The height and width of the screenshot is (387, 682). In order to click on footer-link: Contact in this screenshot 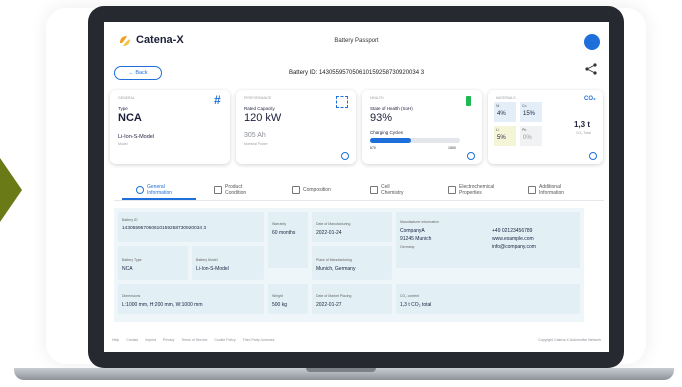, I will do `click(132, 340)`.